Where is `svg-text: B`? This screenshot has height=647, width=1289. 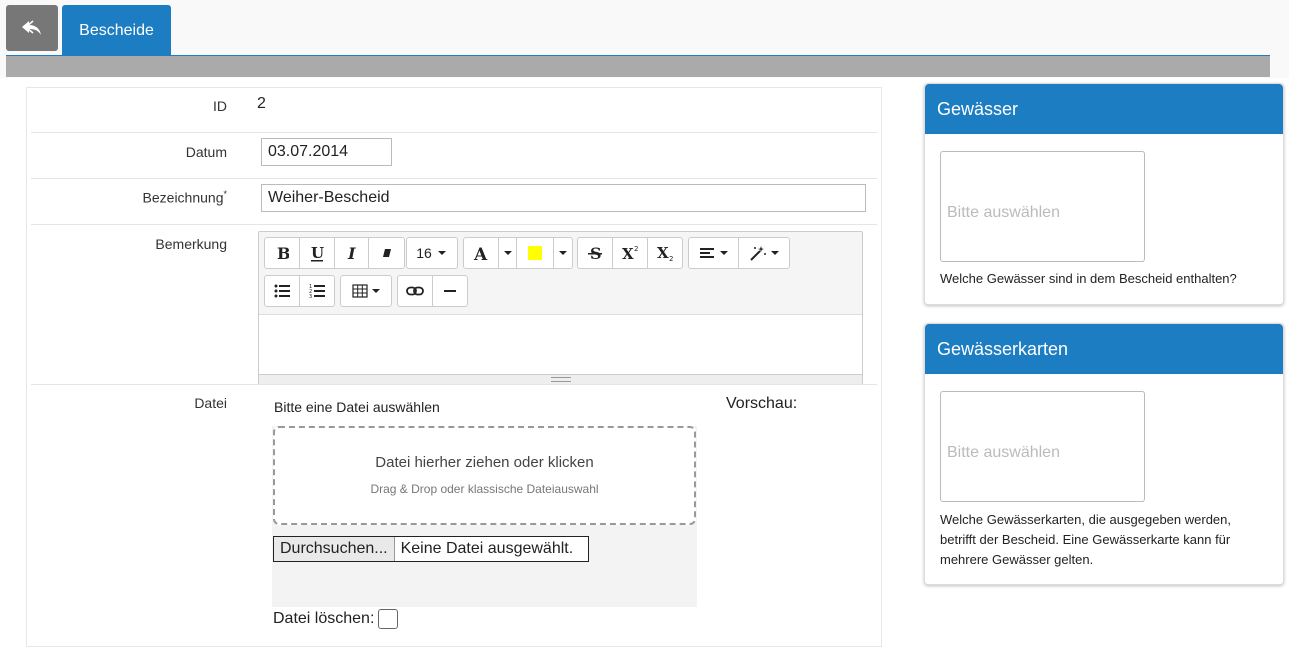 svg-text: B is located at coordinates (283, 253).